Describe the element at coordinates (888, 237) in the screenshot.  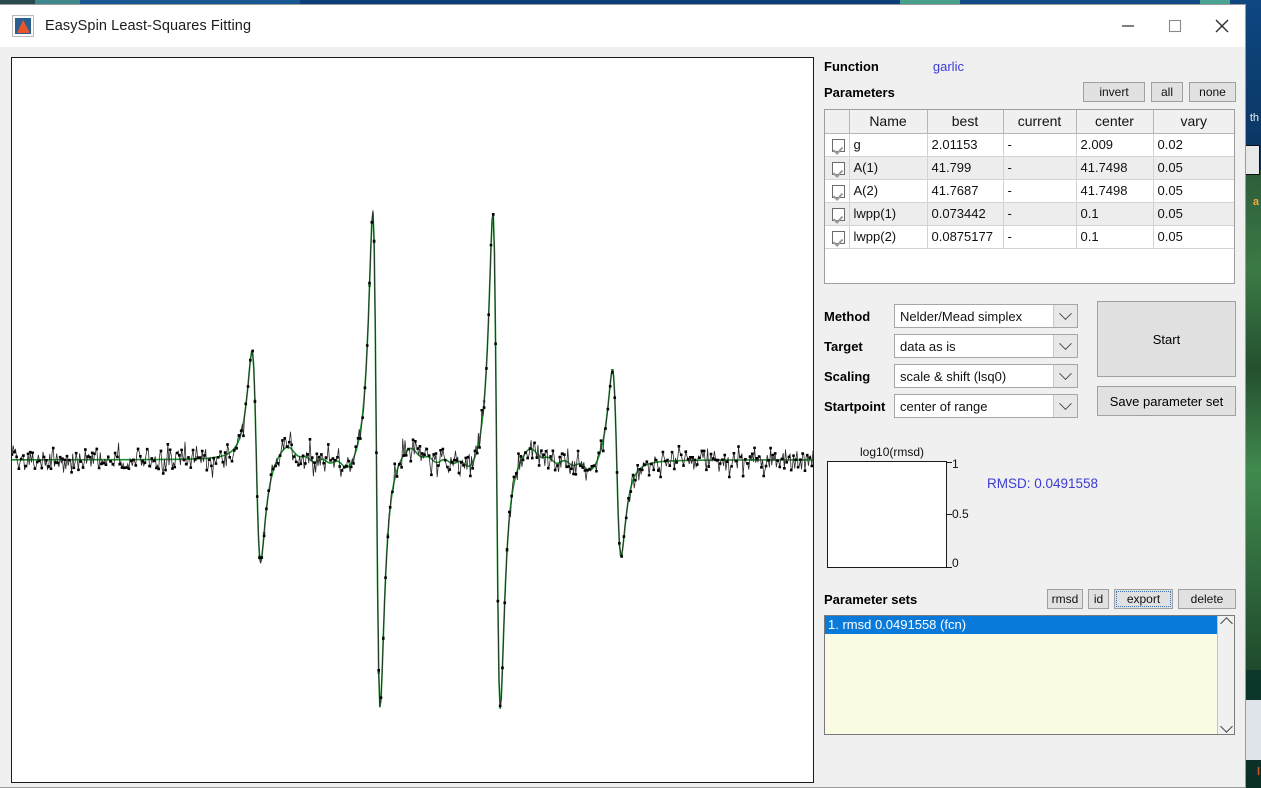
I see `cell-name: lwpp(2)` at that location.